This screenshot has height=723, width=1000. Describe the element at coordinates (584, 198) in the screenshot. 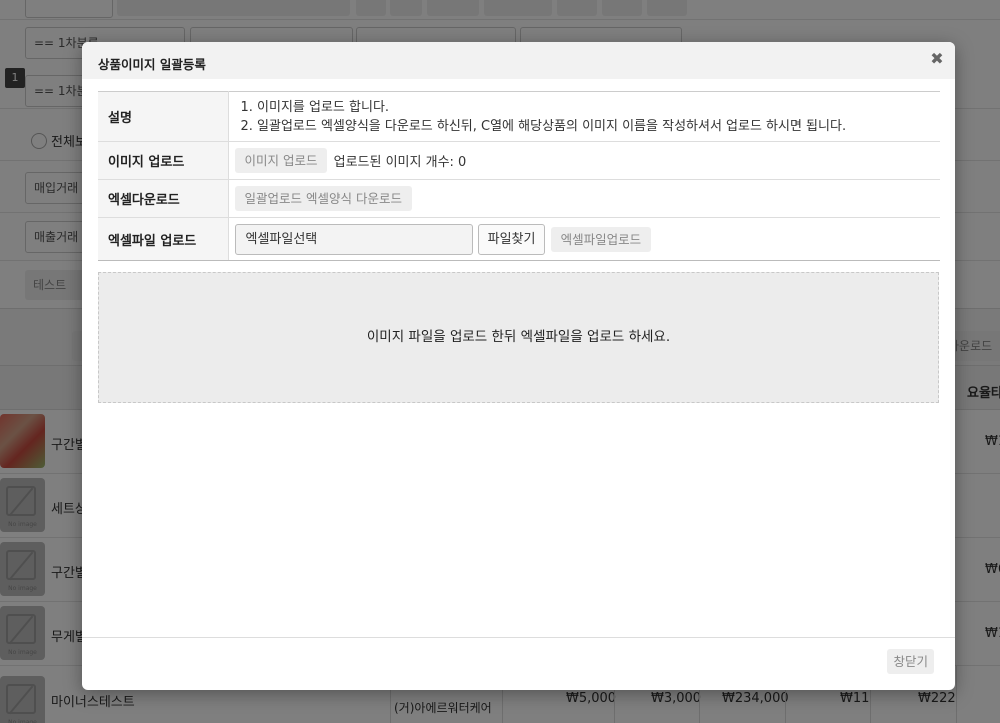

I see `excel-download-cell: 일괄업로드 엑셀양식 다운로드` at that location.